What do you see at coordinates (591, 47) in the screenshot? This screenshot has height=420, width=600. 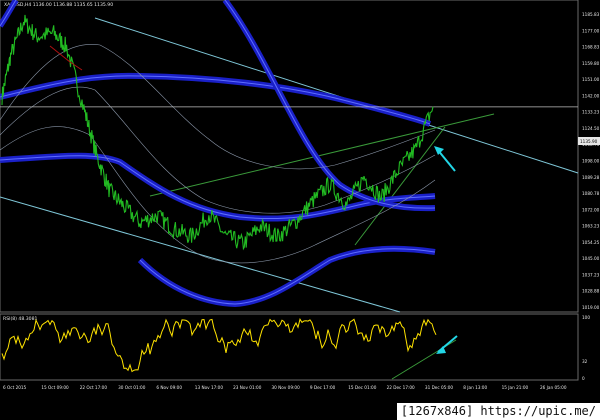 I see `price-axis-label: 1168.83` at bounding box center [591, 47].